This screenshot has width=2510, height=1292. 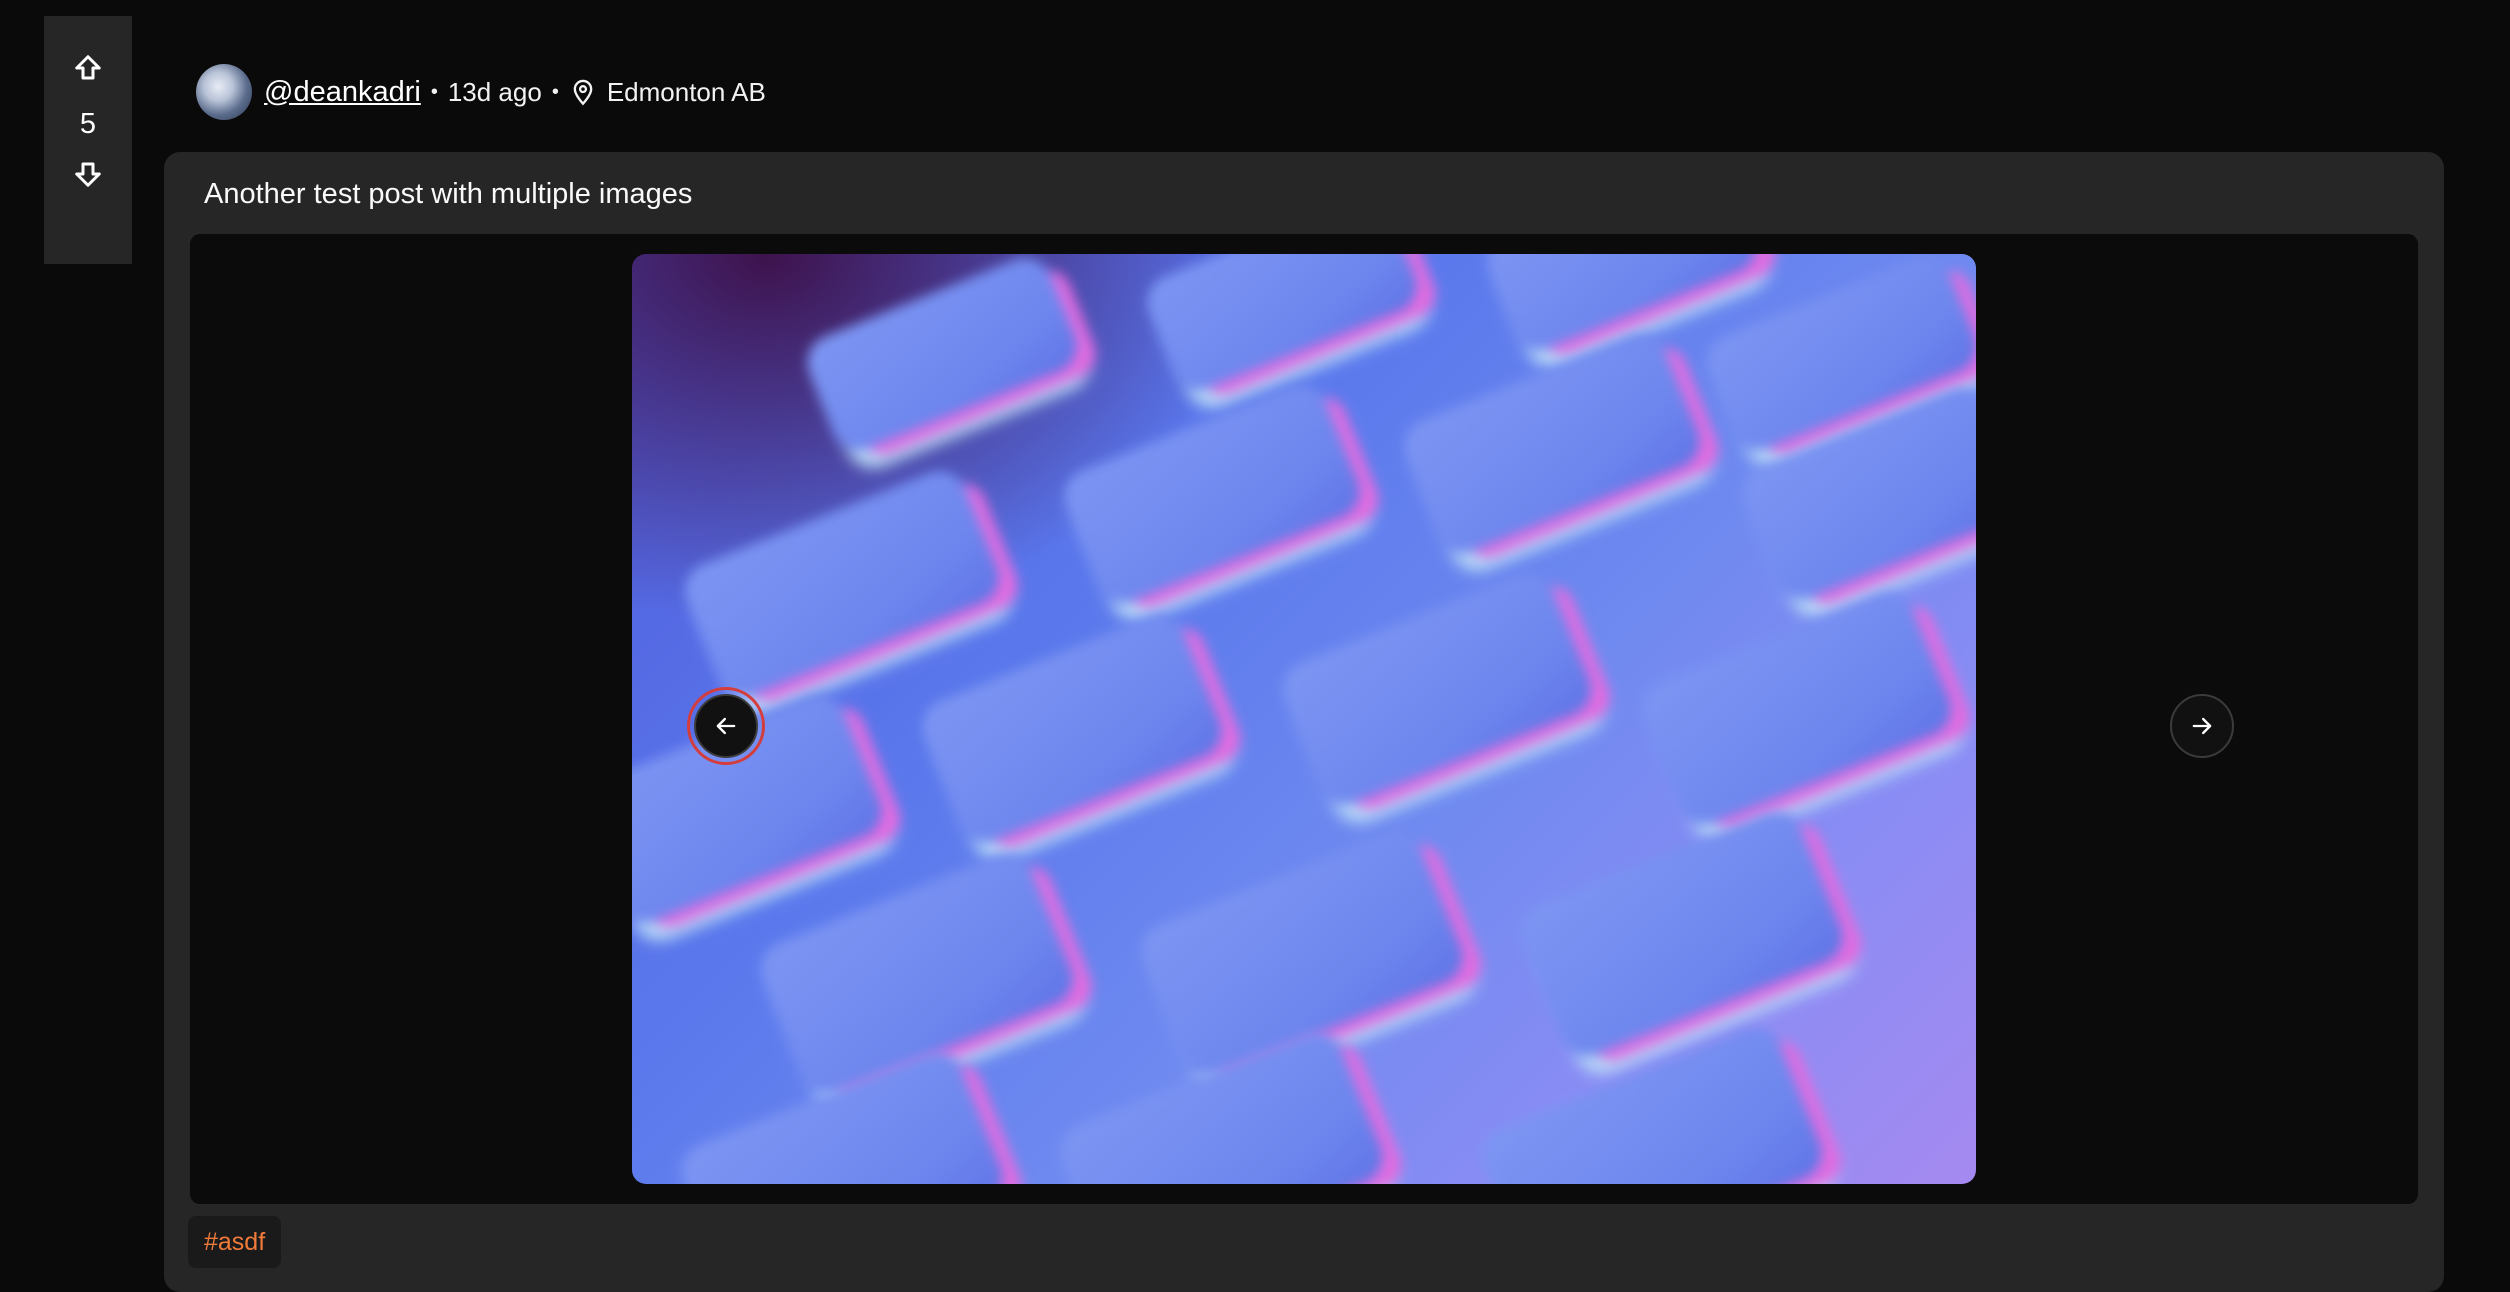 I want to click on carousel-next-button, so click(x=2202, y=726).